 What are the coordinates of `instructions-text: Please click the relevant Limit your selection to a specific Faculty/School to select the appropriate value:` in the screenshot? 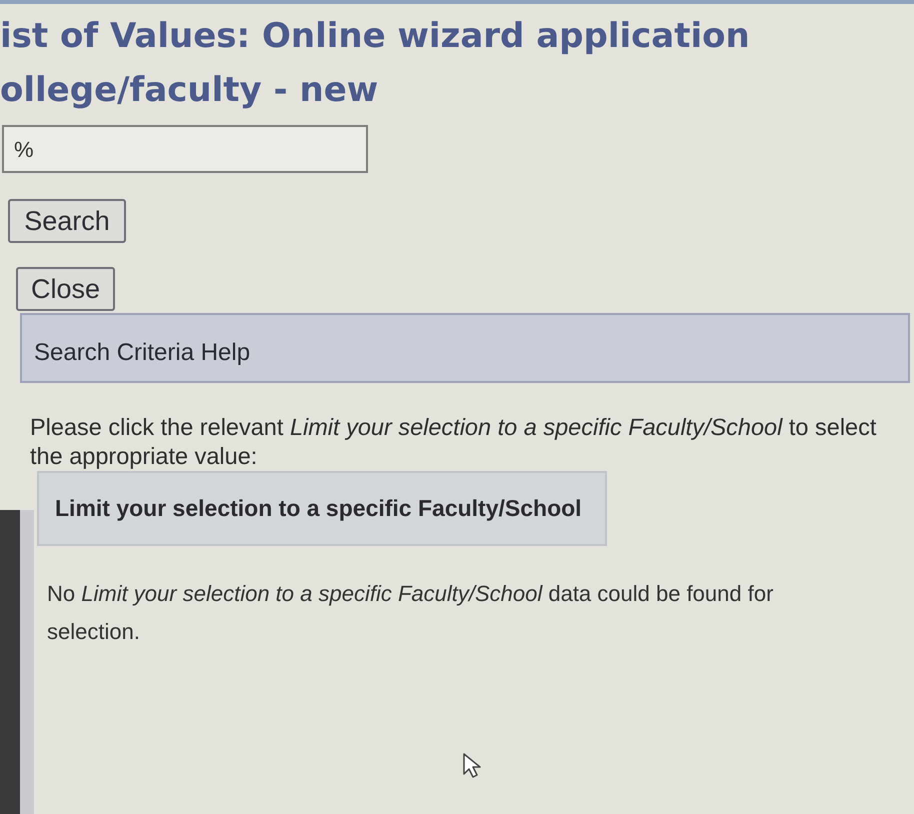 It's located at (454, 442).